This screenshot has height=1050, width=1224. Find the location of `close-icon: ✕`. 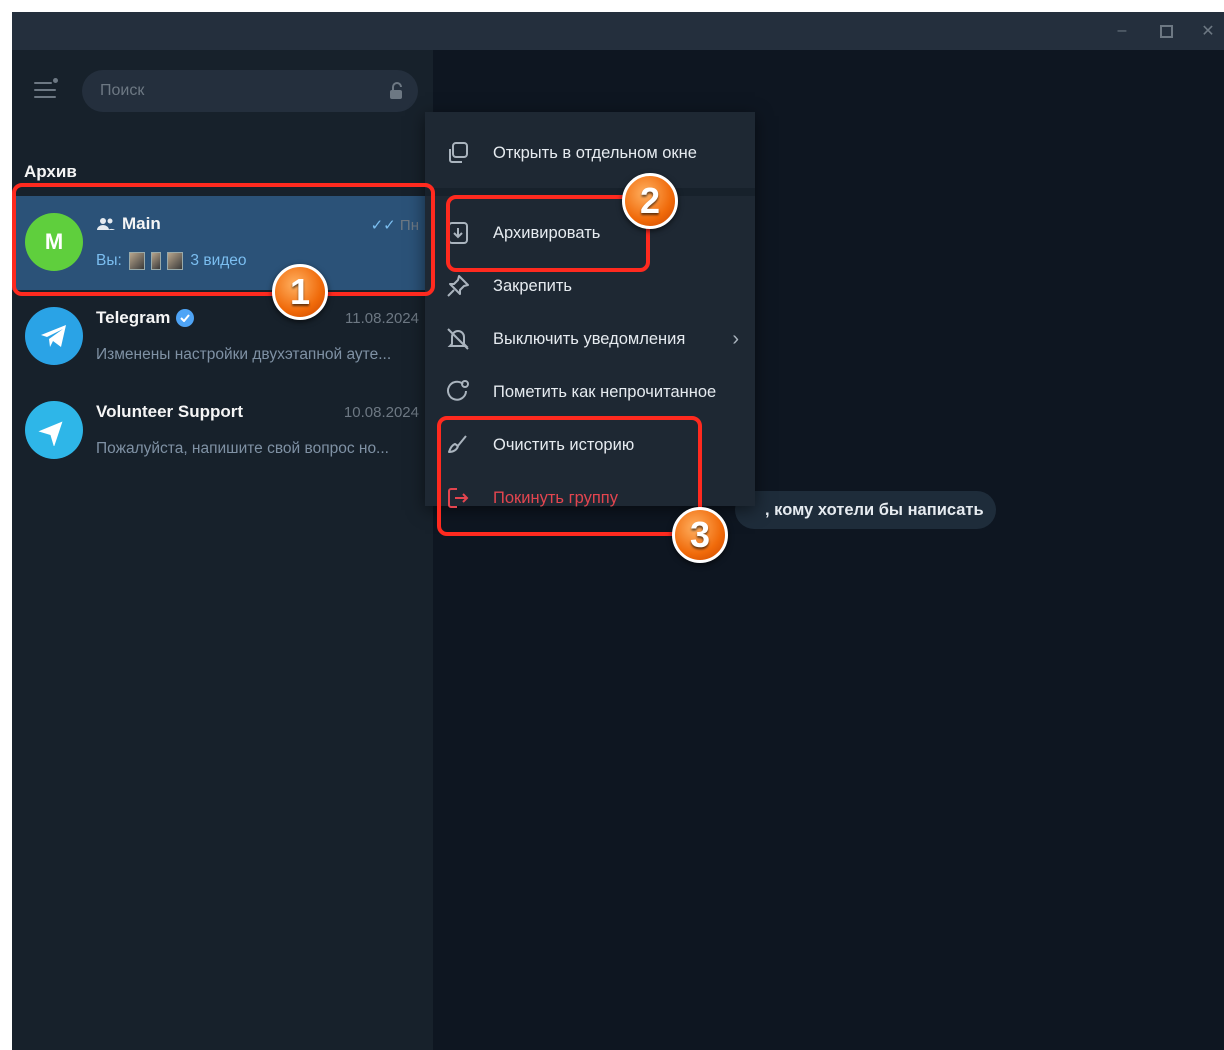

close-icon: ✕ is located at coordinates (1208, 31).